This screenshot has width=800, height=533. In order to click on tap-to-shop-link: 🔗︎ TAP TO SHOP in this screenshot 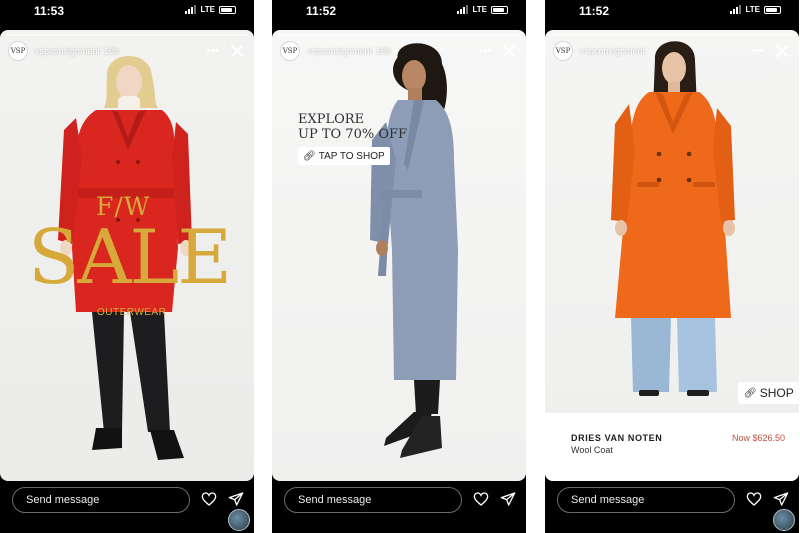, I will do `click(344, 156)`.